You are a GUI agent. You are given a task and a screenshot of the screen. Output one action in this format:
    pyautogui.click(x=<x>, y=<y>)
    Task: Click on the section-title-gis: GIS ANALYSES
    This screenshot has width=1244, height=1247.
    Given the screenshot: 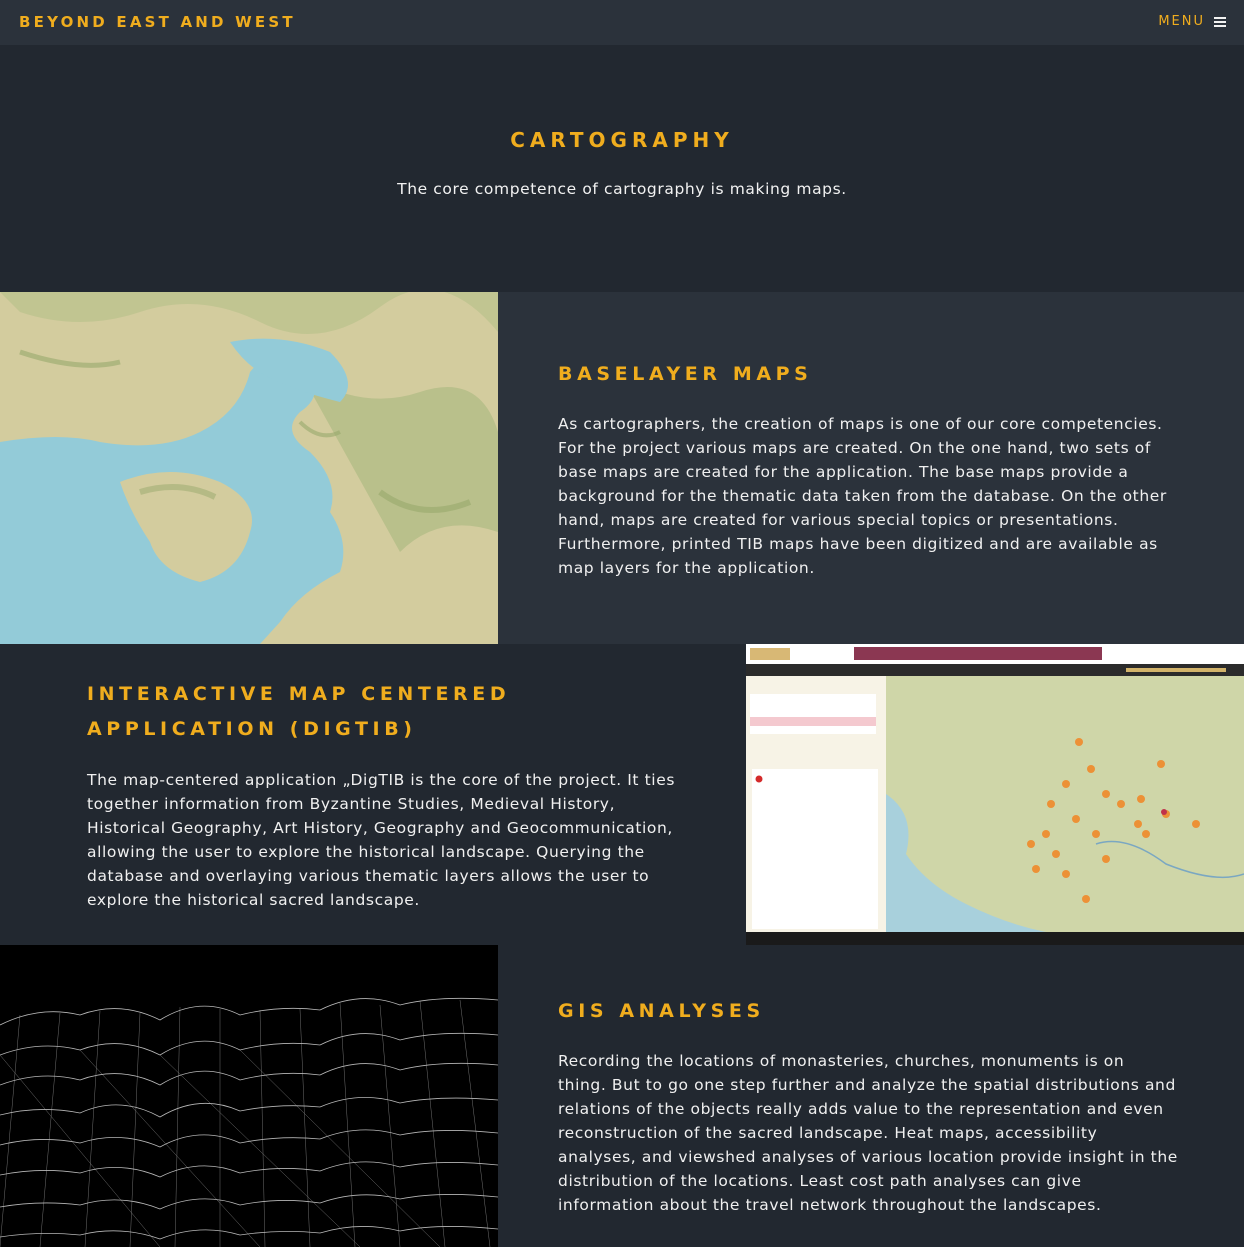 What is the action you would take?
    pyautogui.click(x=661, y=1011)
    